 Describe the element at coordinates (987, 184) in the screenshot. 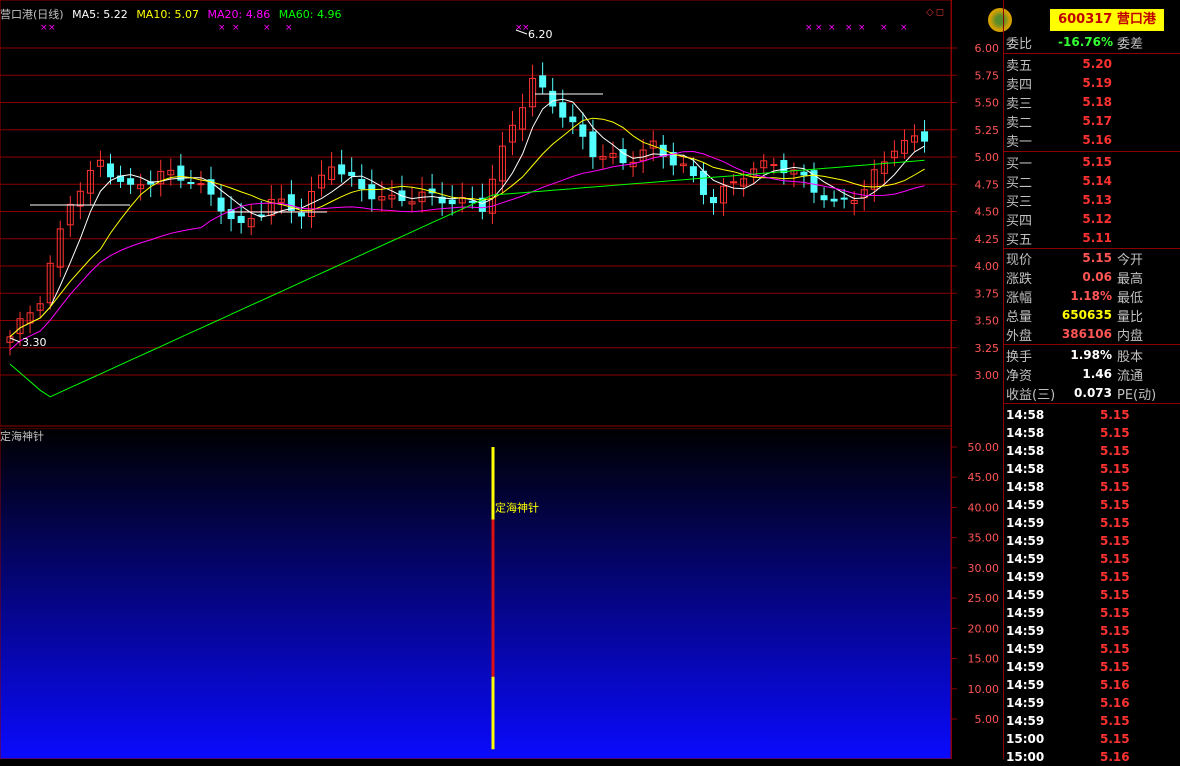

I see `price-axis-label: 4.75` at that location.